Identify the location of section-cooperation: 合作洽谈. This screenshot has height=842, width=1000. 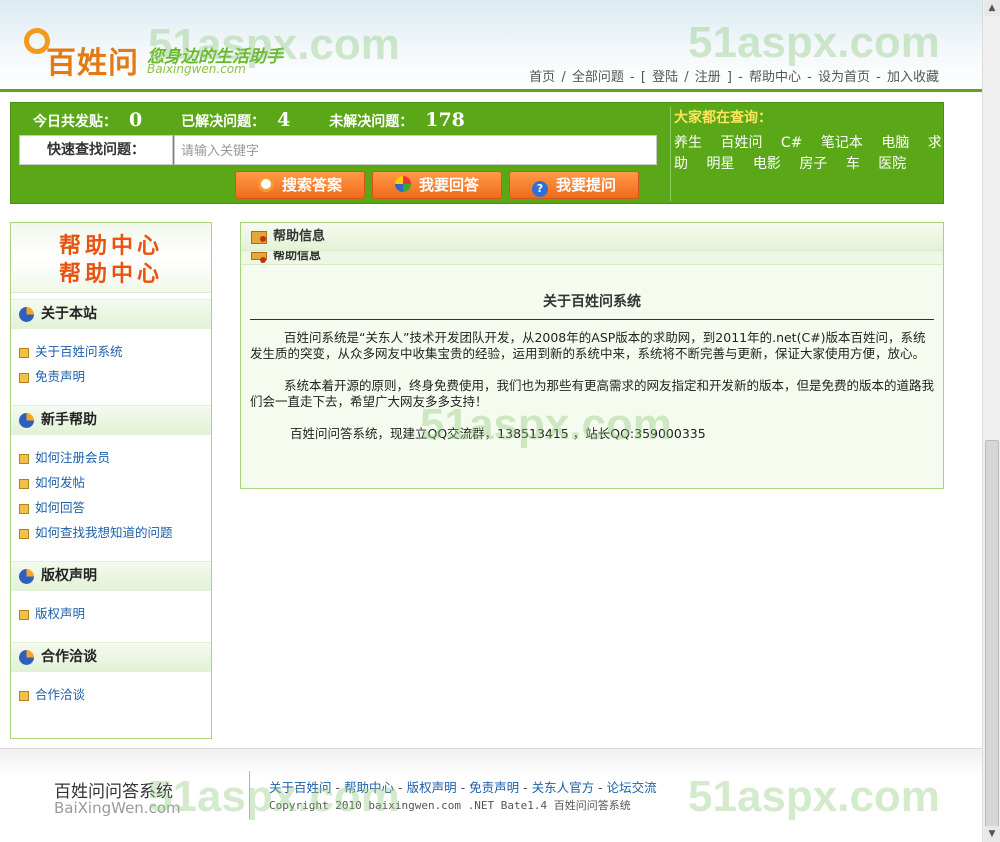
(111, 657).